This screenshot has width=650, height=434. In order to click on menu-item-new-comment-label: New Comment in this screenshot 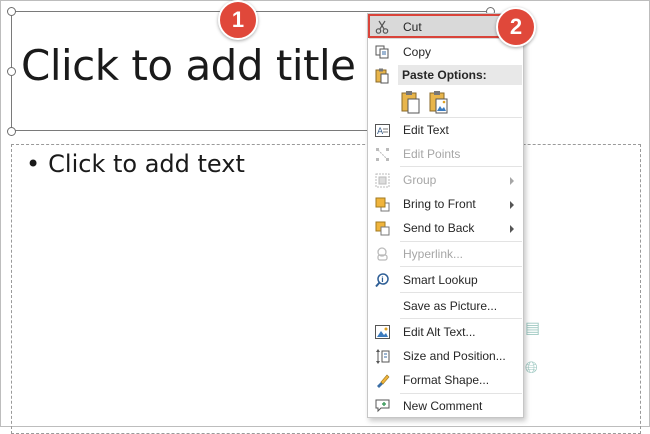, I will do `click(443, 406)`.